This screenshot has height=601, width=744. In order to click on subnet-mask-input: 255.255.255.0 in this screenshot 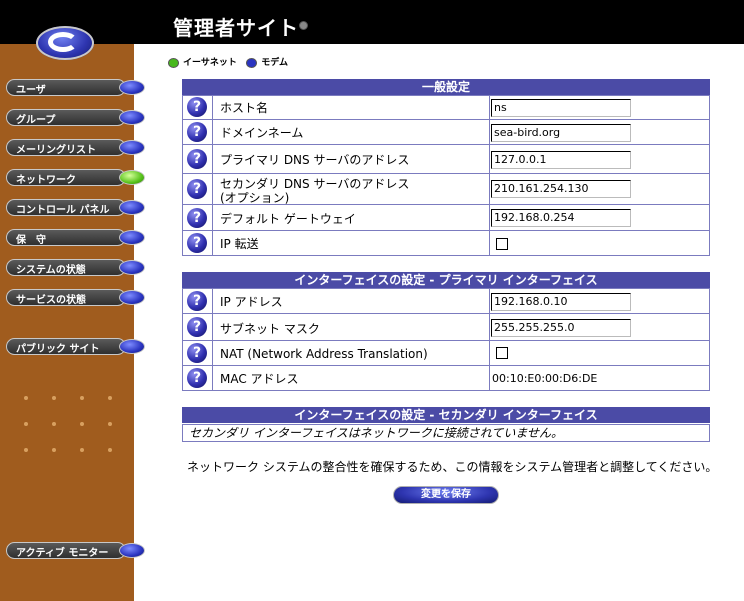, I will do `click(561, 328)`.